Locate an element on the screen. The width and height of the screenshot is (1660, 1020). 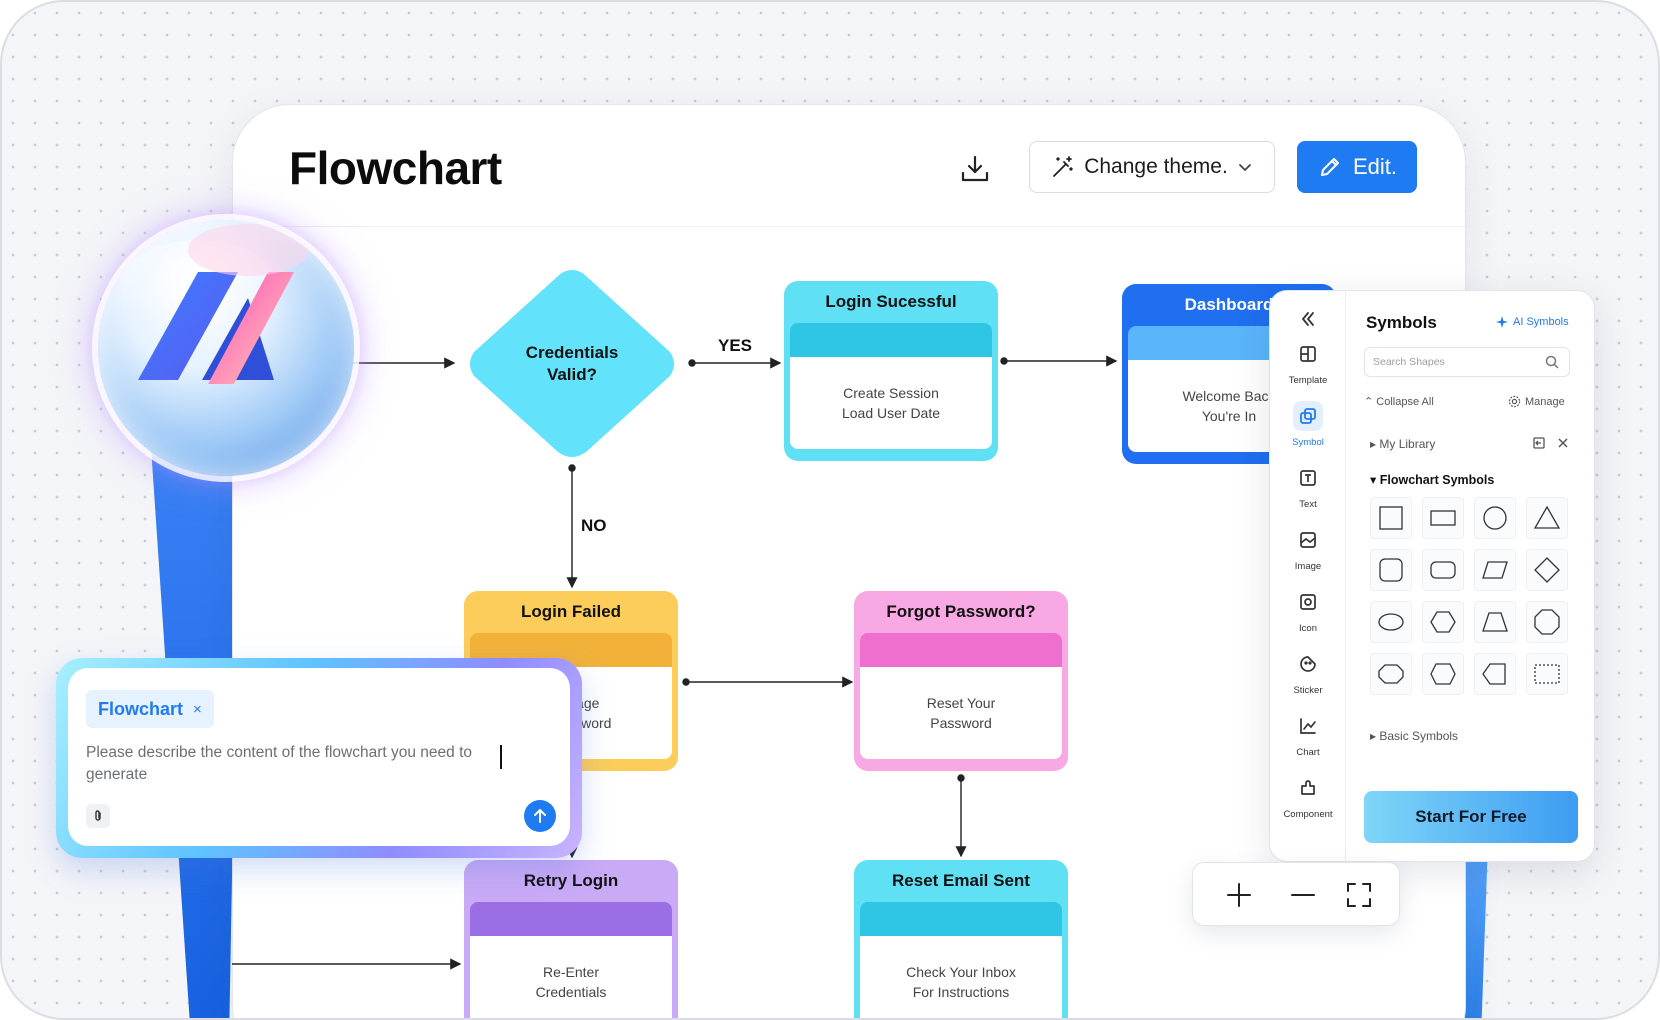
symbol-rounded-square is located at coordinates (1391, 570).